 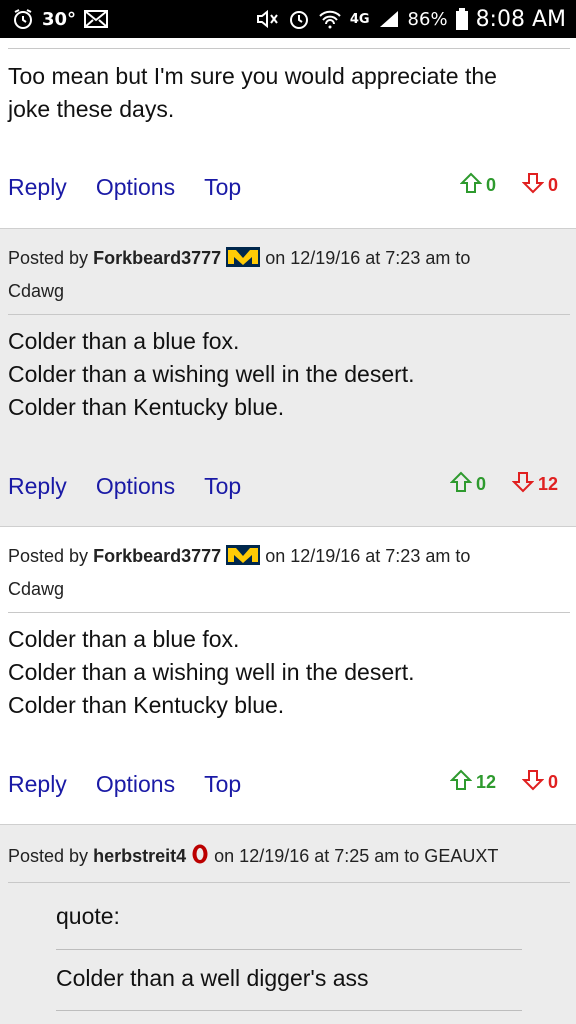 I want to click on quote-body: Colder than a well digger's ass, so click(x=212, y=978).